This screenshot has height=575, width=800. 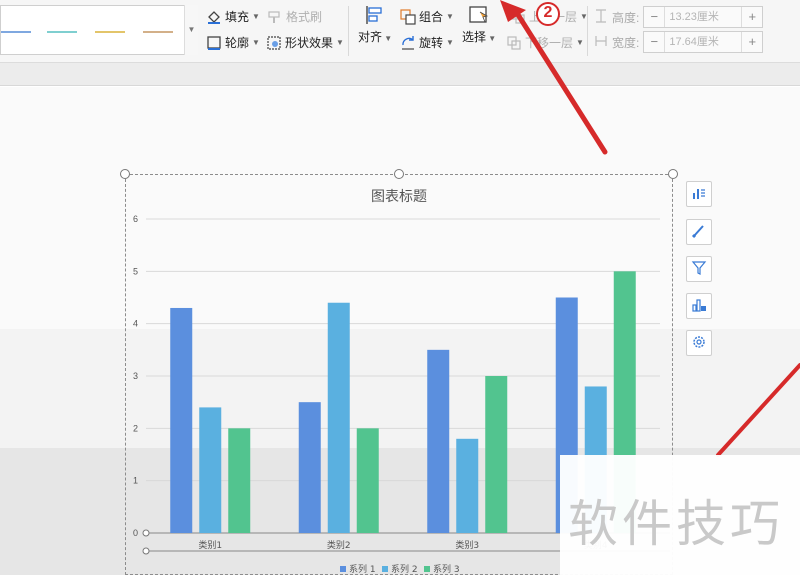 What do you see at coordinates (548, 12) in the screenshot?
I see `step-badge-number: 2` at bounding box center [548, 12].